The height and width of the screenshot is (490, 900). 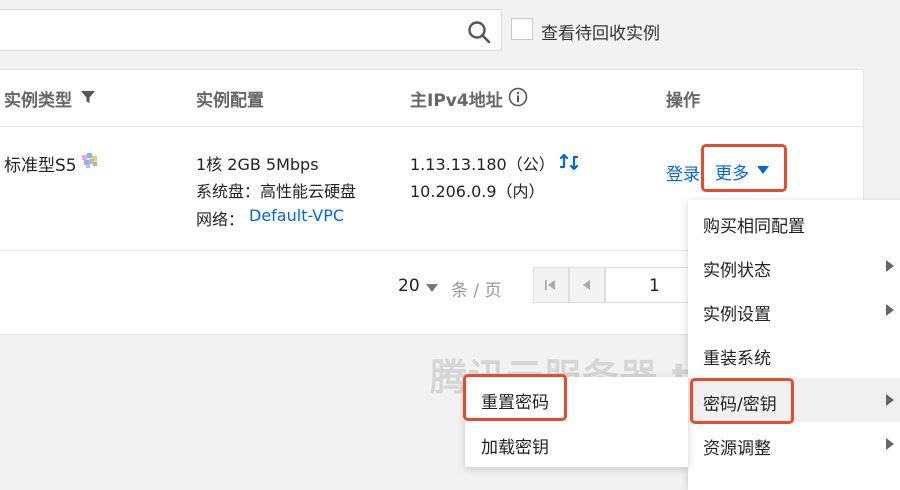 I want to click on password-key-highlight, so click(x=742, y=401).